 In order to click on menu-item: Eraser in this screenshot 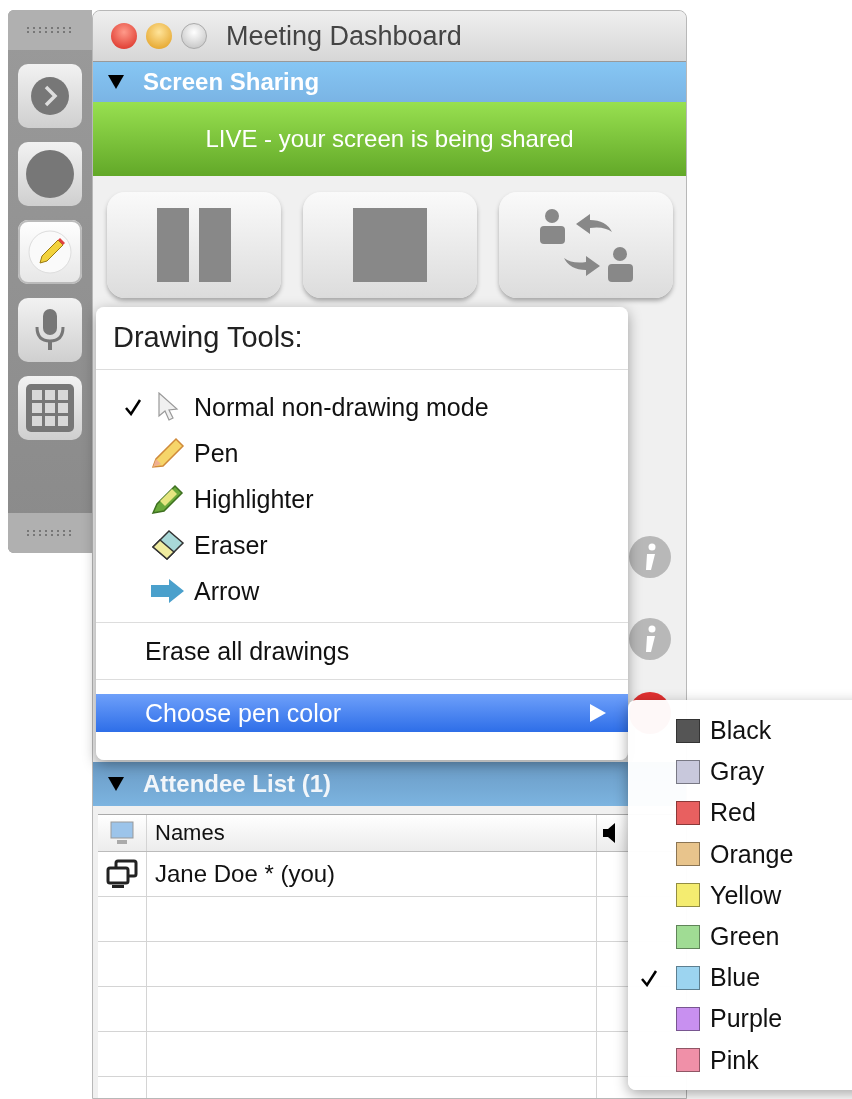, I will do `click(362, 545)`.